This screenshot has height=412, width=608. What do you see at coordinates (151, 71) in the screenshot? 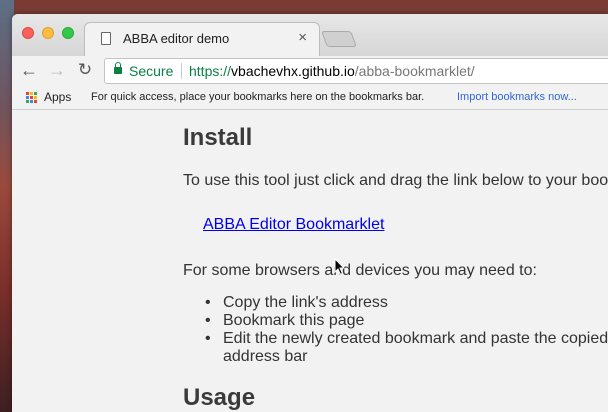
I see `security-label: Secure` at bounding box center [151, 71].